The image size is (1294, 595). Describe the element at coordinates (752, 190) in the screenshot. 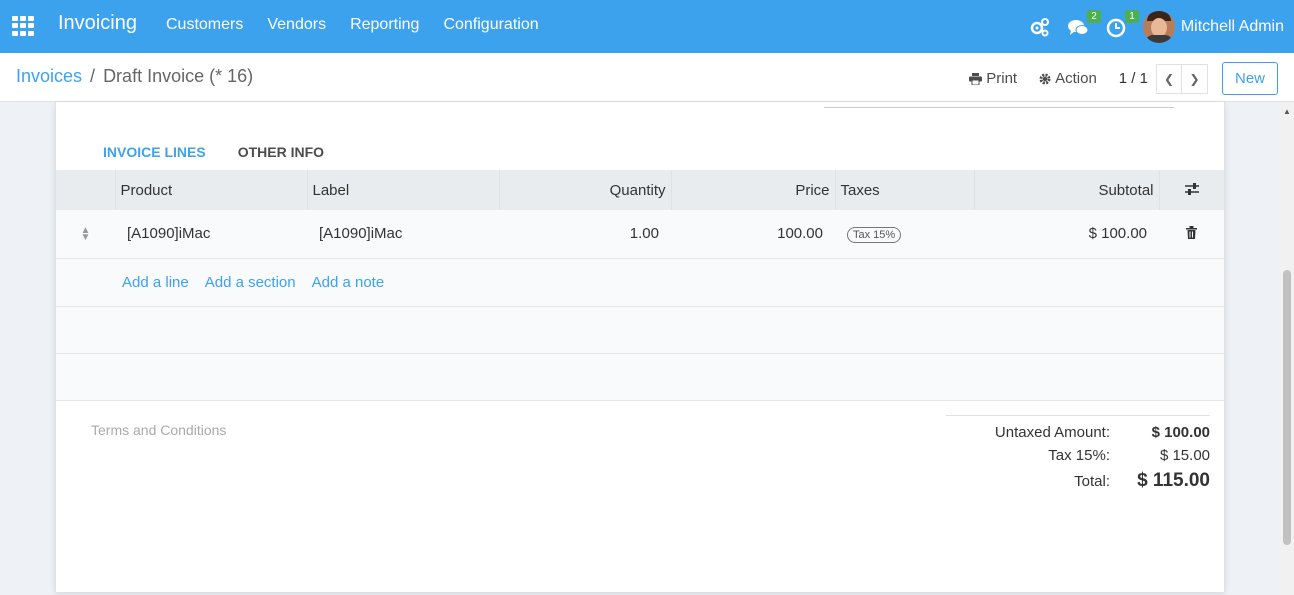

I see `column-header-price: Price` at that location.